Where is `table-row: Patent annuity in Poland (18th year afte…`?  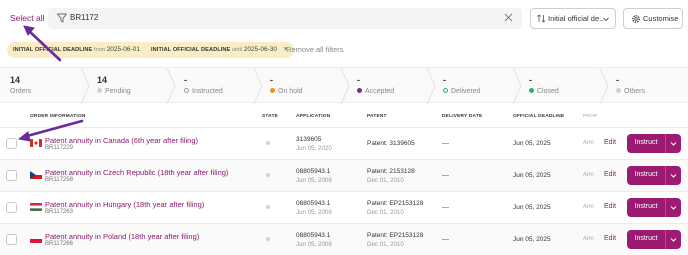
table-row: Patent annuity in Poland (18th year afte… is located at coordinates (344, 239).